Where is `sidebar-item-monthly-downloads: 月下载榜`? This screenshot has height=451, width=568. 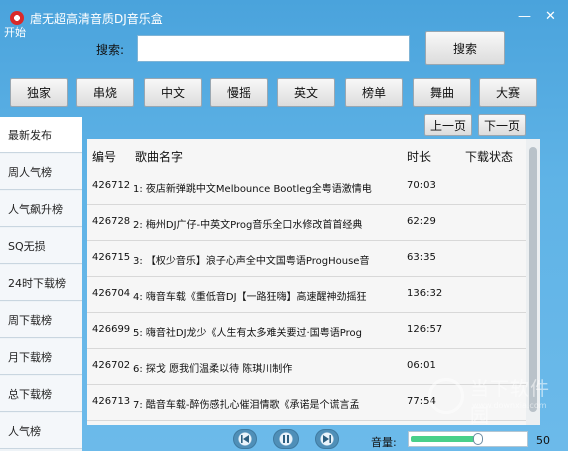 sidebar-item-monthly-downloads: 月下载榜 is located at coordinates (41, 357).